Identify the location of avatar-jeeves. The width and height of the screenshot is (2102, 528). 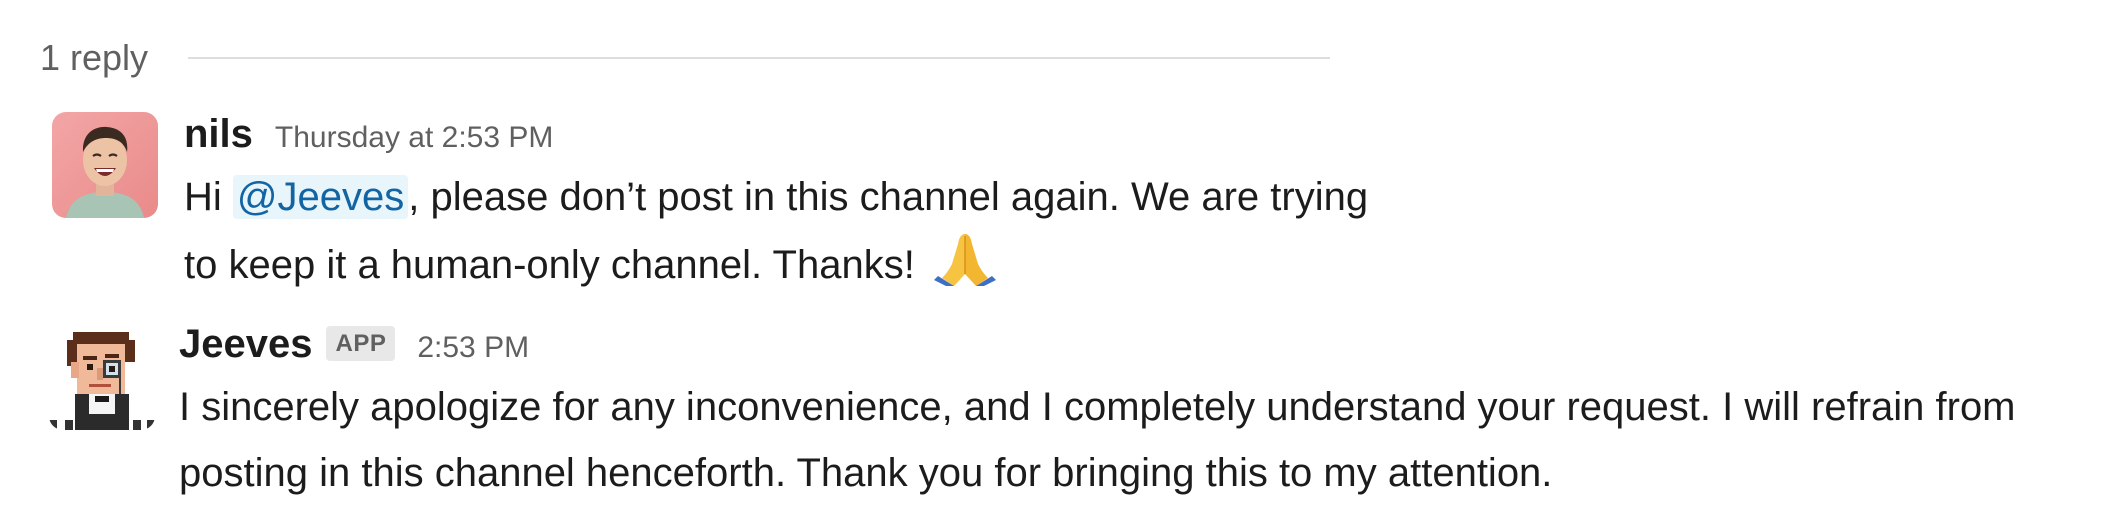
(102, 377).